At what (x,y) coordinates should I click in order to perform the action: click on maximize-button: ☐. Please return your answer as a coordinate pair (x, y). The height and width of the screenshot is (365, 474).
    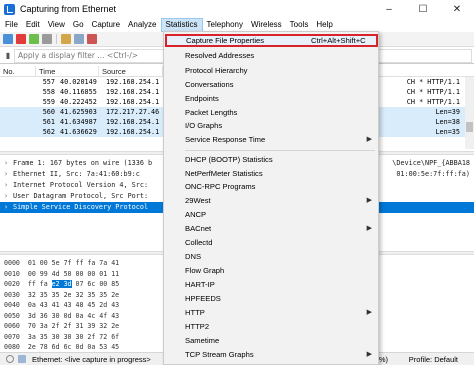
    Looking at the image, I should click on (423, 9).